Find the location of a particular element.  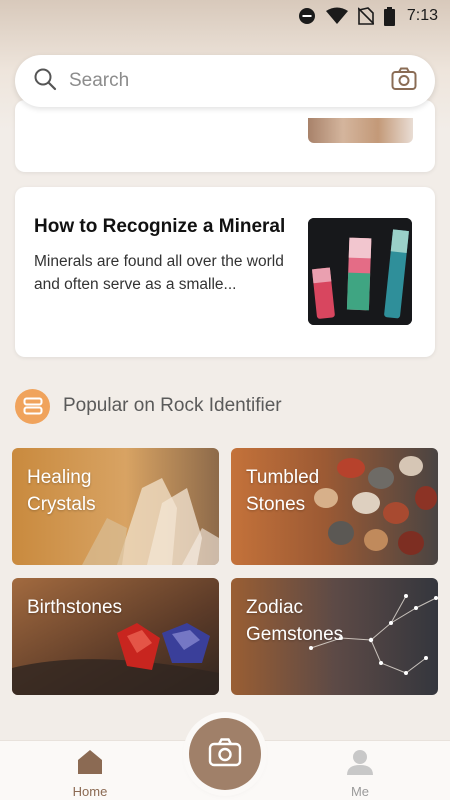

camera-button is located at coordinates (225, 754).